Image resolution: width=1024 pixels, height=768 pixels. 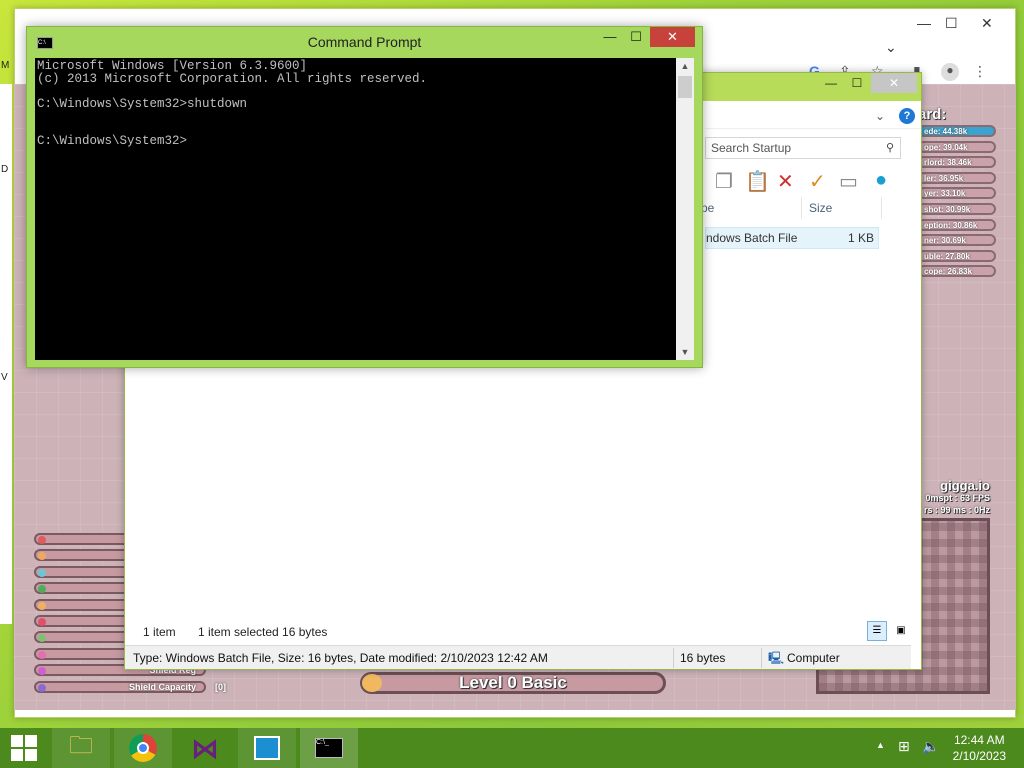 What do you see at coordinates (907, 116) in the screenshot?
I see `help-icon: ?` at bounding box center [907, 116].